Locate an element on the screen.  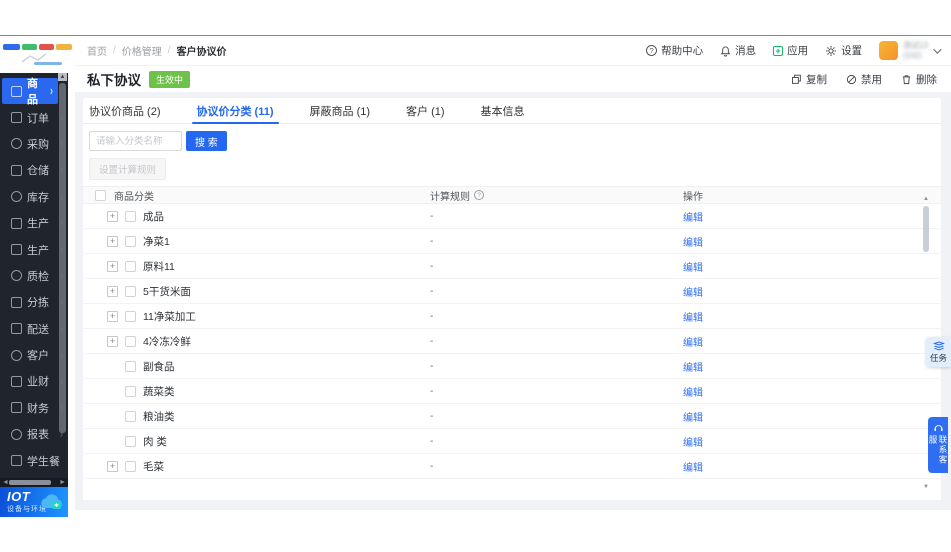
status-badge: 生效中 is located at coordinates (170, 79).